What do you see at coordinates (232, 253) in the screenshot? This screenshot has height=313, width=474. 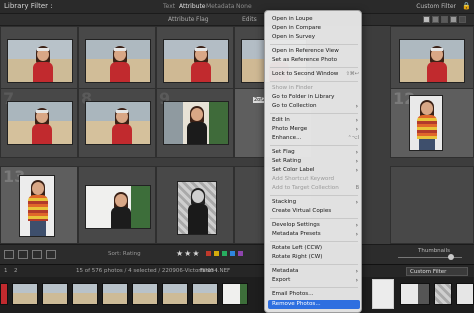 I see `color-label-blue` at bounding box center [232, 253].